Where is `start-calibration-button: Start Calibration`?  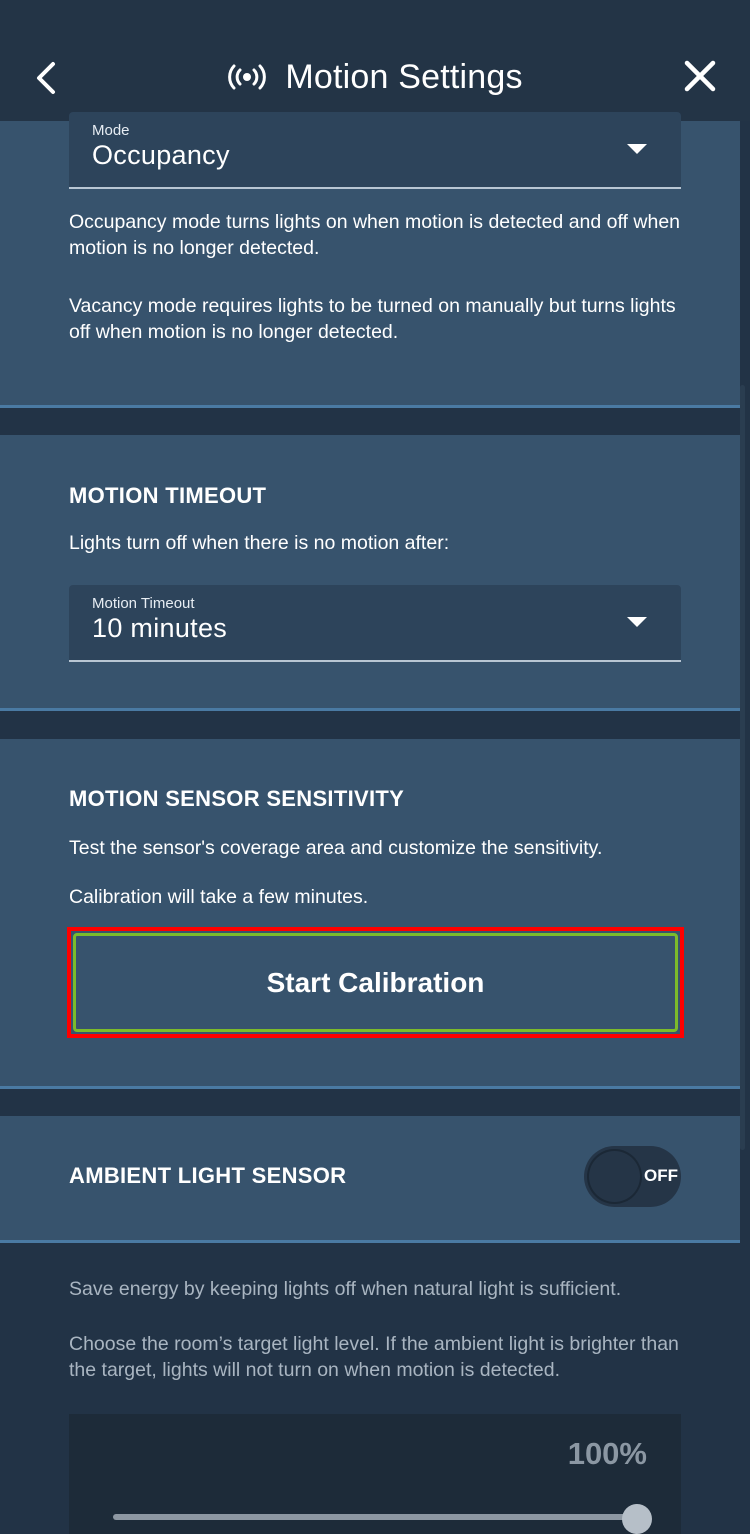
start-calibration-button: Start Calibration is located at coordinates (375, 982).